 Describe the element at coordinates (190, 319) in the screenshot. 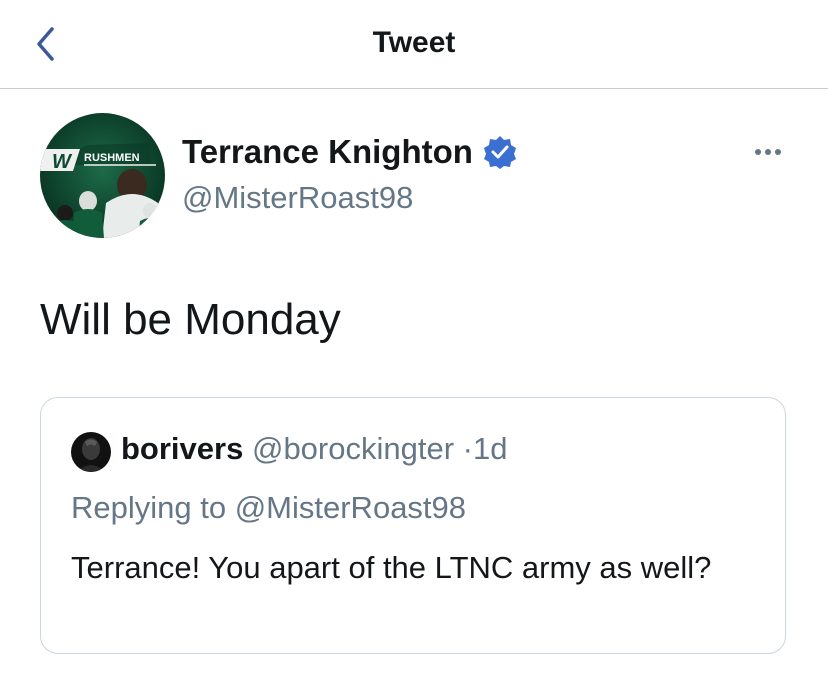

I see `tweet-text: Will be Monday` at that location.